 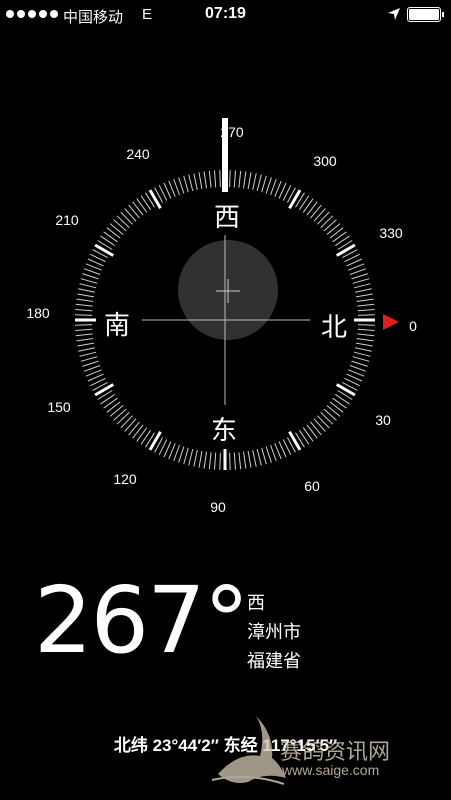 I want to click on degree-210: 210, so click(x=67, y=220).